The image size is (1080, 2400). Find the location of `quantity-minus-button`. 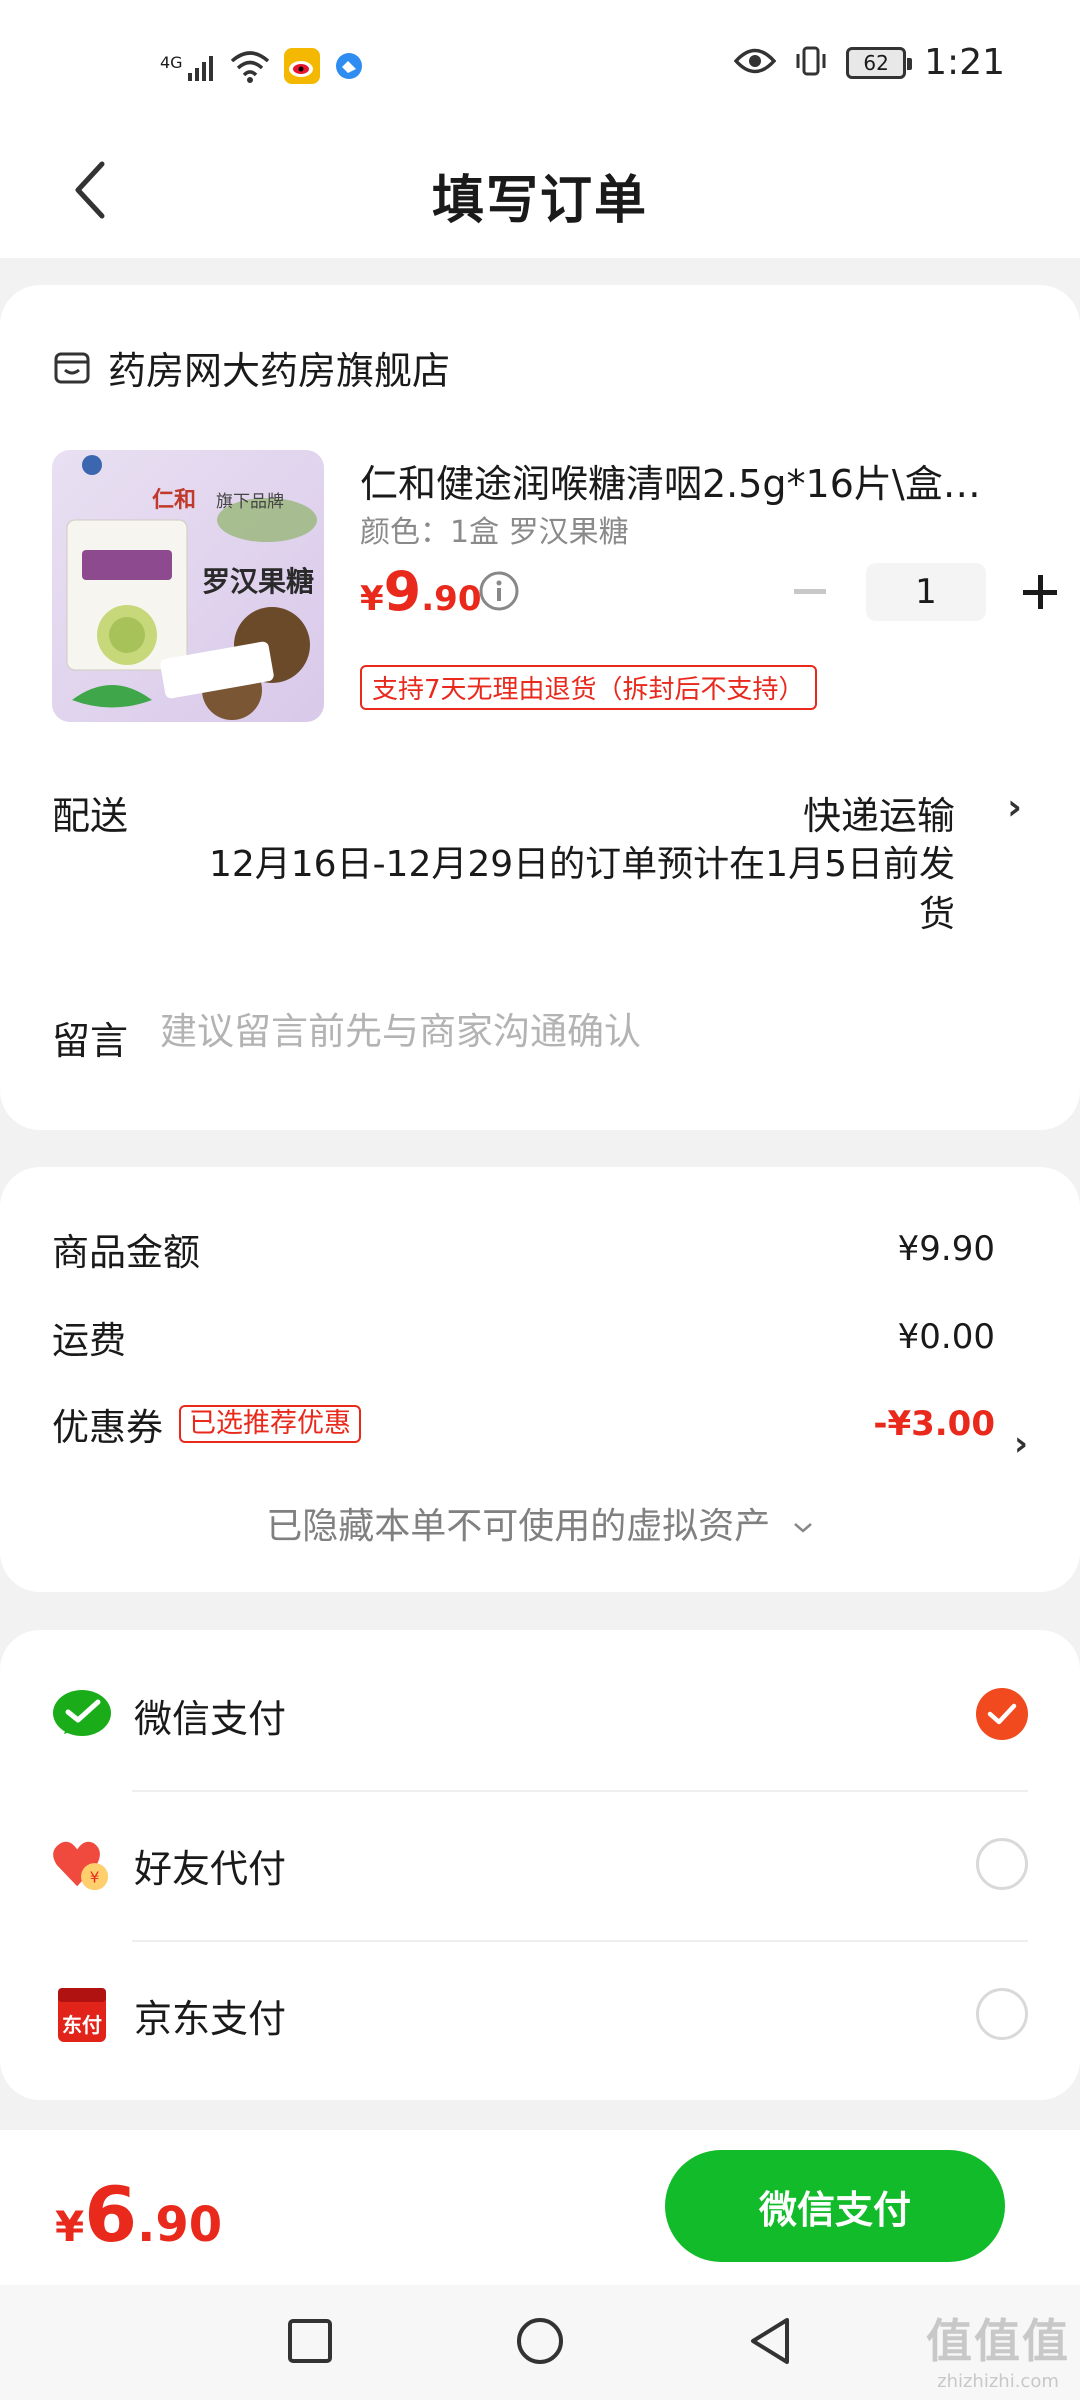

quantity-minus-button is located at coordinates (810, 592).